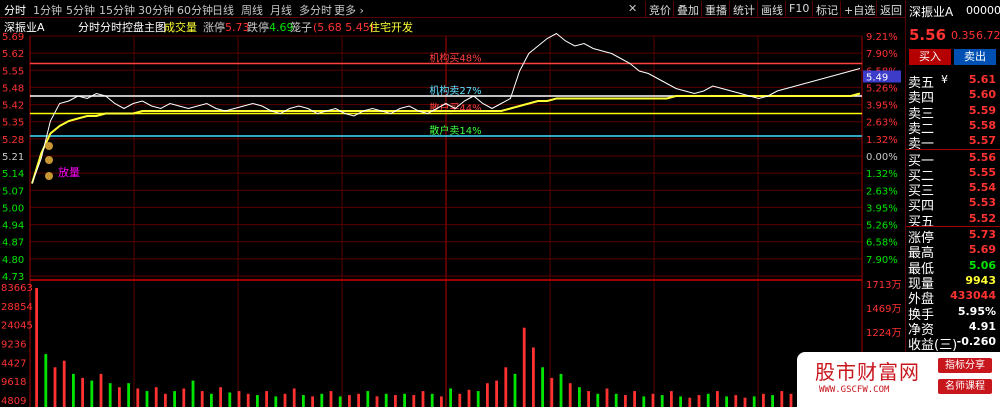 The image size is (1000, 407). I want to click on f10-button: F10, so click(798, 9).